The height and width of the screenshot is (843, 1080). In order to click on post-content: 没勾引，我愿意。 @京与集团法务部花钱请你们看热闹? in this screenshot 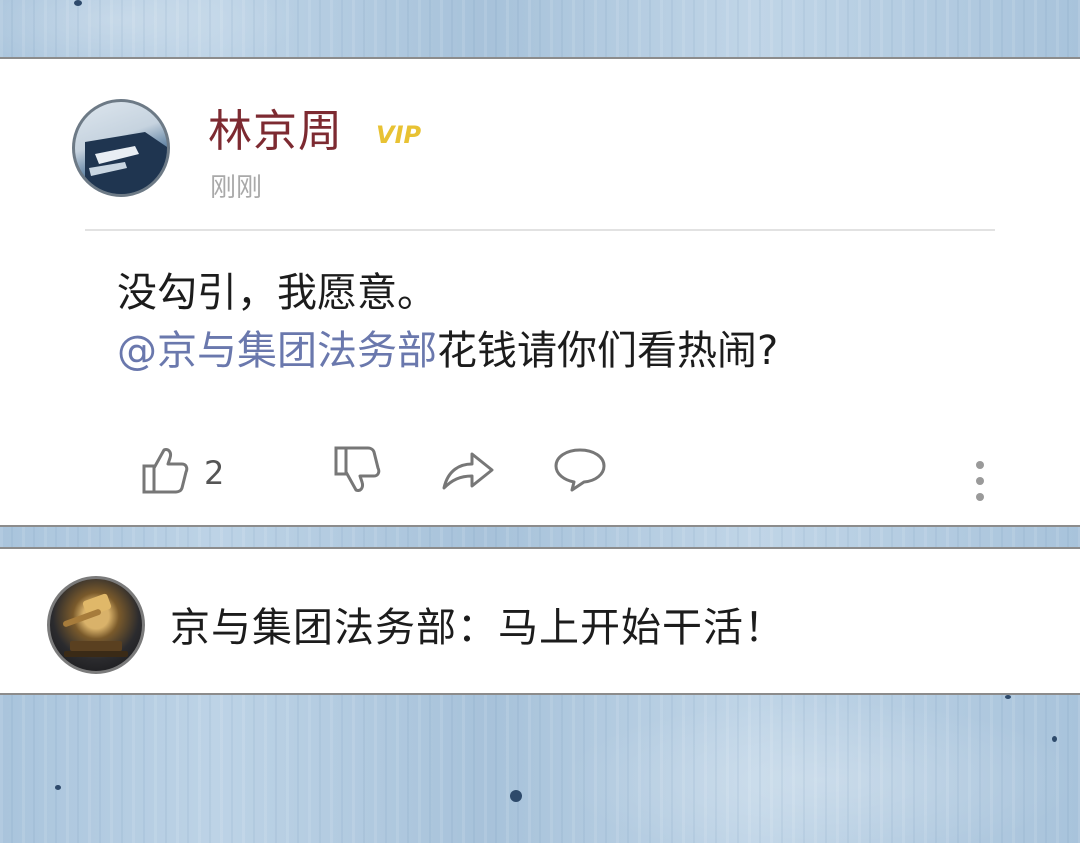, I will do `click(447, 322)`.